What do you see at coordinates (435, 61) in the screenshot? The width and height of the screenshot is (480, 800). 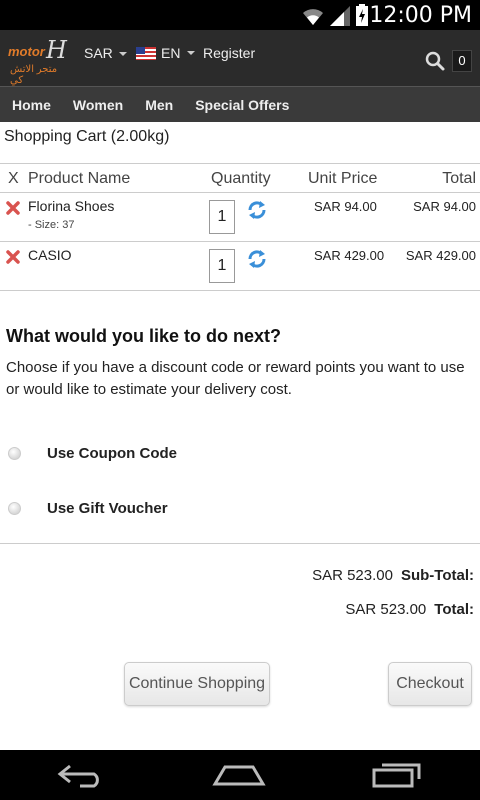 I see `search-icon` at bounding box center [435, 61].